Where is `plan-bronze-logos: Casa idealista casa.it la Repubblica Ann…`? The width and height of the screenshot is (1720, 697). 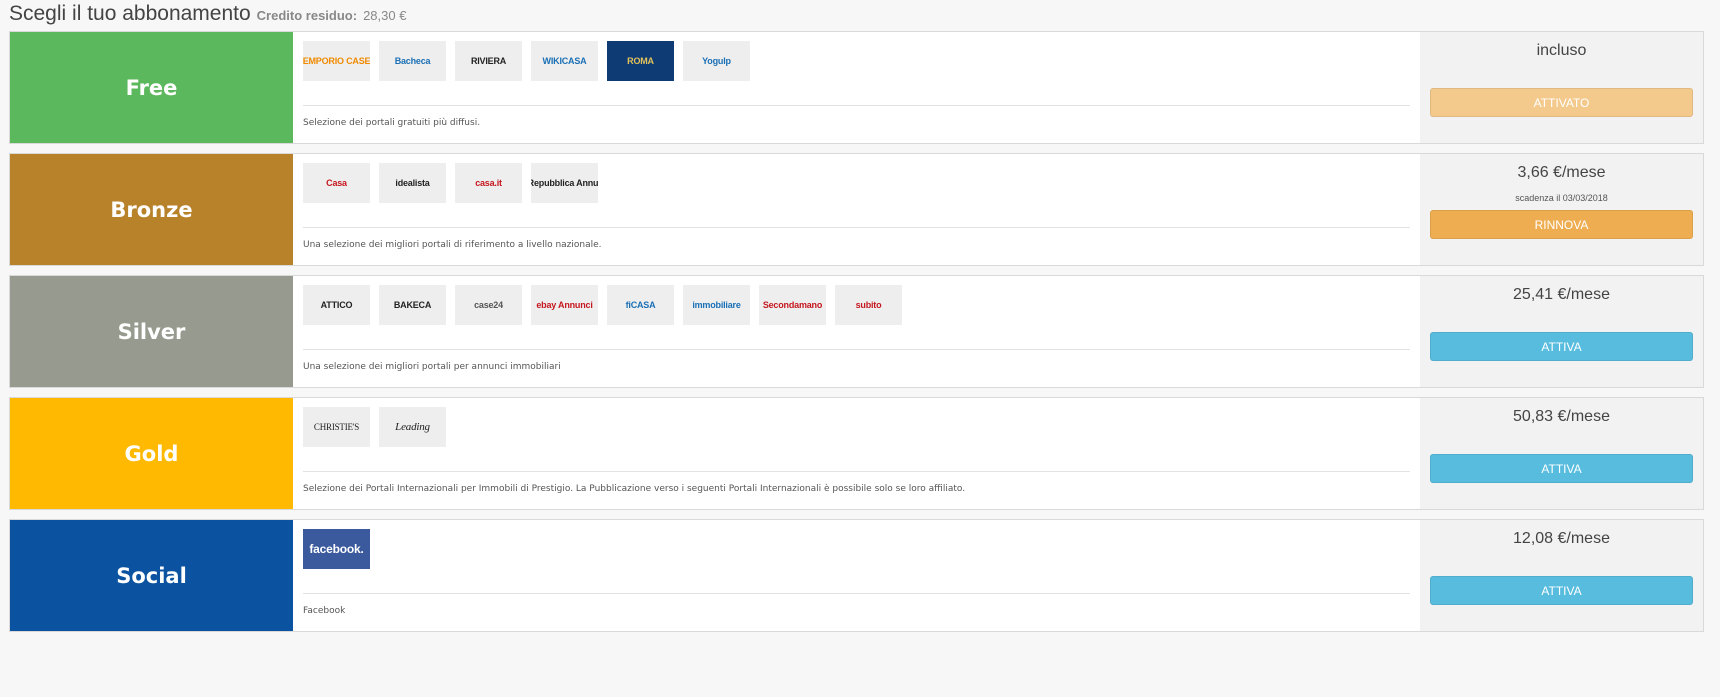
plan-bronze-logos: Casa idealista casa.it la Repubblica Ann… is located at coordinates (856, 183).